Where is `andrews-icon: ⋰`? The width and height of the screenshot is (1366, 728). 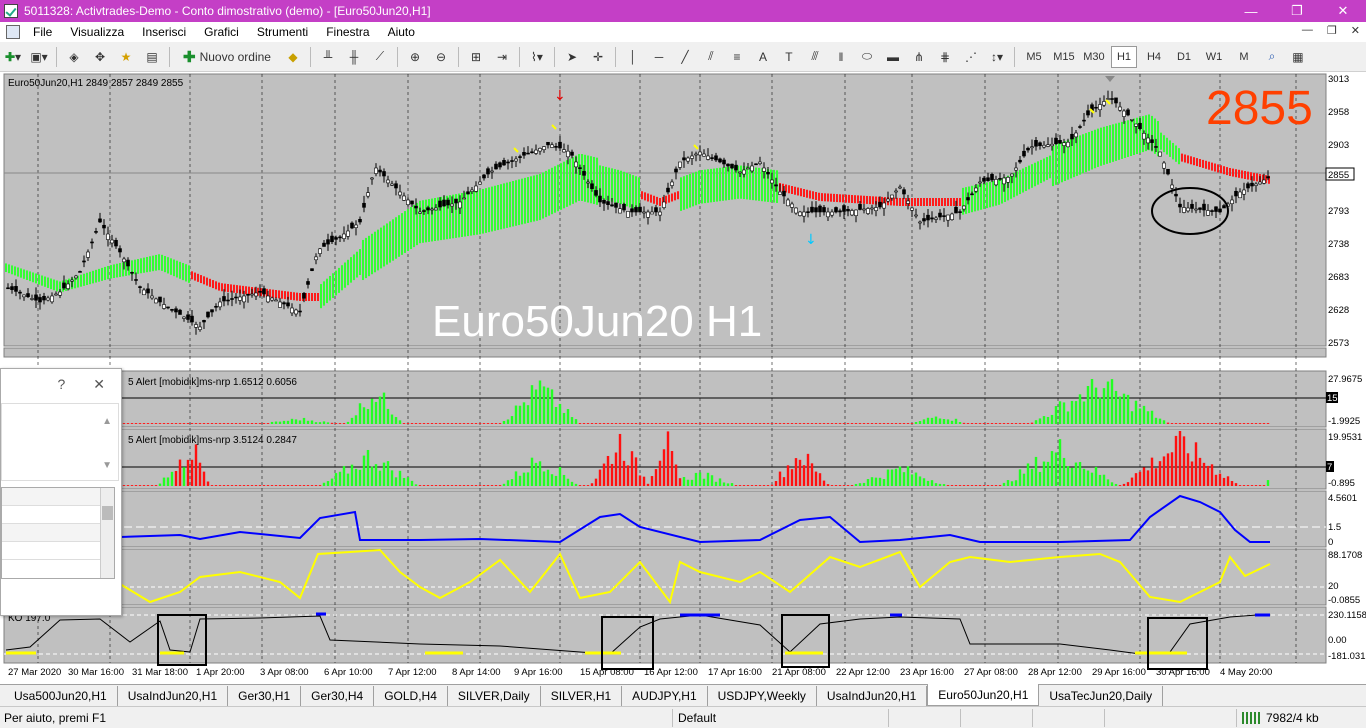 andrews-icon: ⋰ is located at coordinates (971, 57).